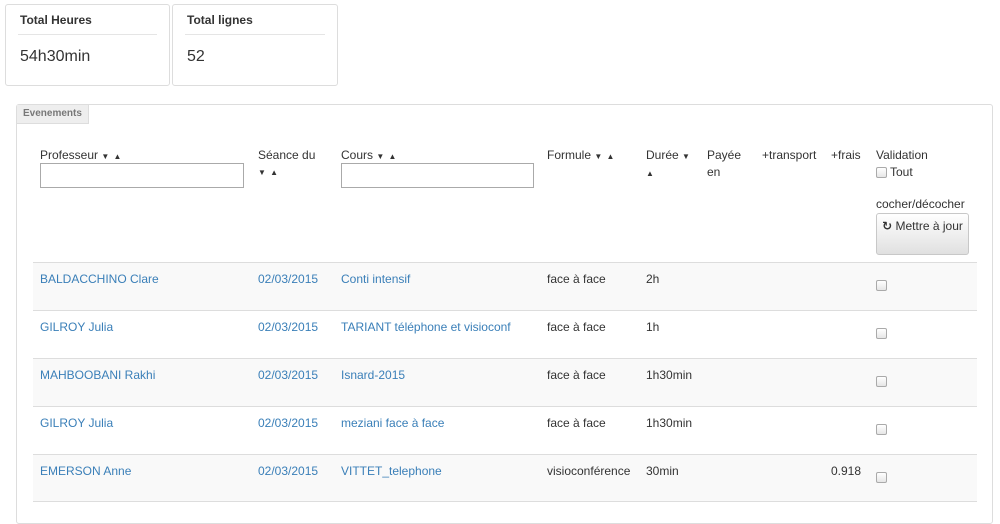 This screenshot has height=524, width=1000. What do you see at coordinates (922, 234) in the screenshot?
I see `update-button: ↻ Mettre à jour` at bounding box center [922, 234].